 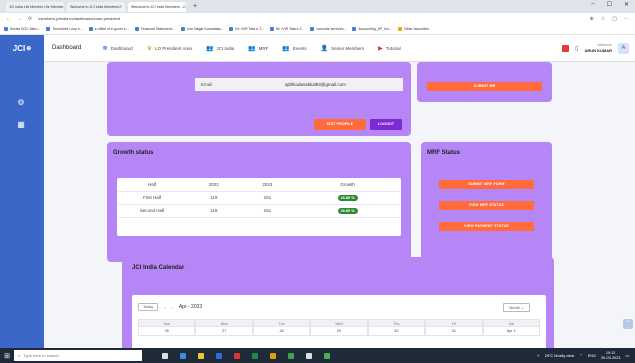 I want to click on back-arrow-icon: ←, so click(x=8, y=19).